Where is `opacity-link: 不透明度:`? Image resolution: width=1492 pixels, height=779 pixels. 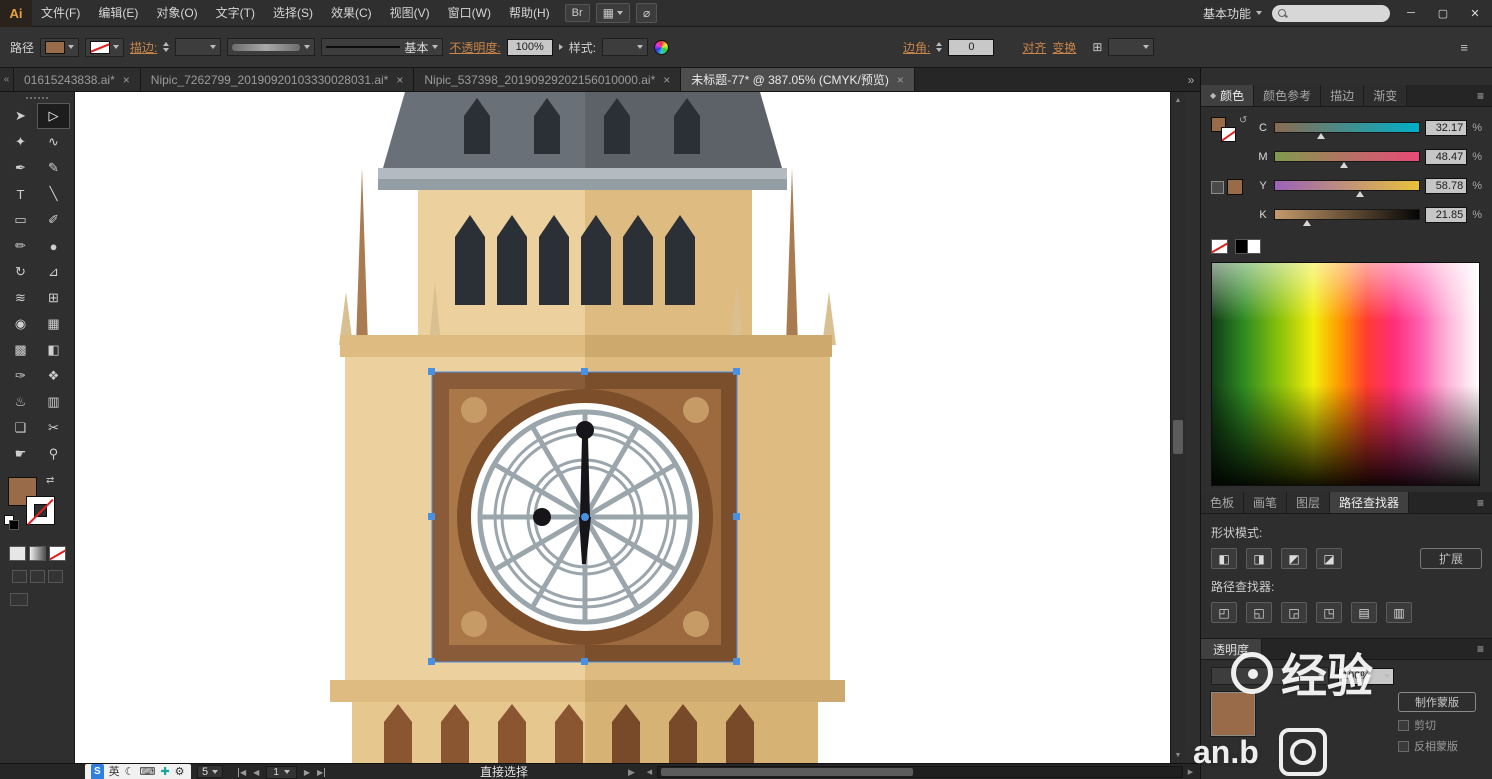
opacity-link: 不透明度: is located at coordinates (474, 47).